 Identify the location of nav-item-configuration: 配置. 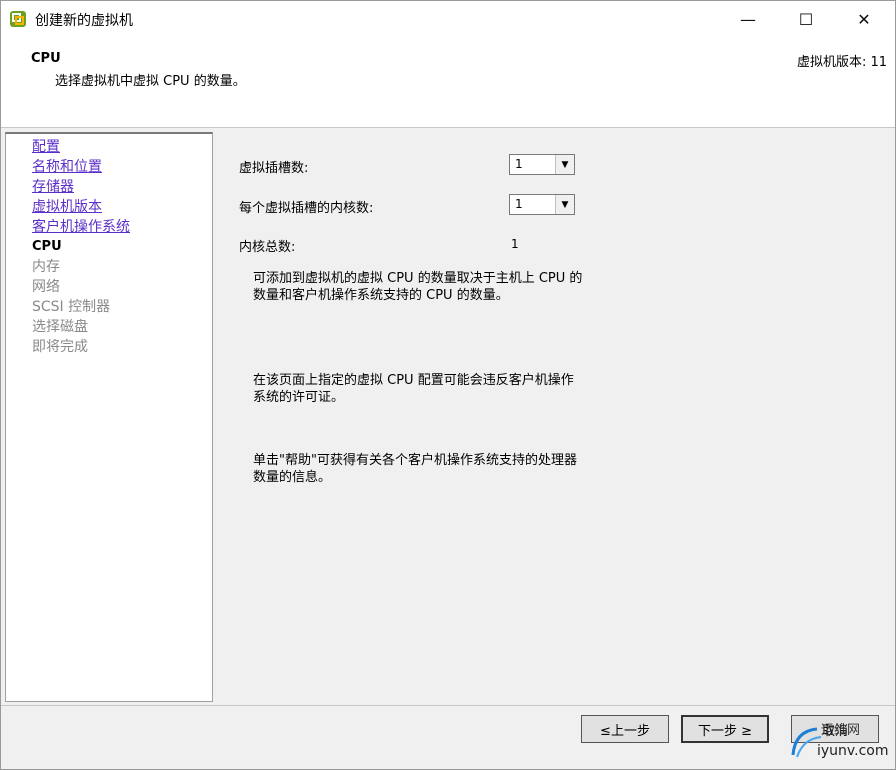
(46, 147).